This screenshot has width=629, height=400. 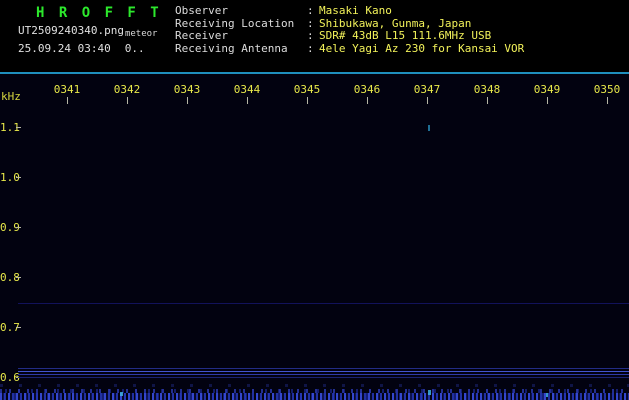 What do you see at coordinates (134, 48) in the screenshot?
I see `progress-counter: 0..` at bounding box center [134, 48].